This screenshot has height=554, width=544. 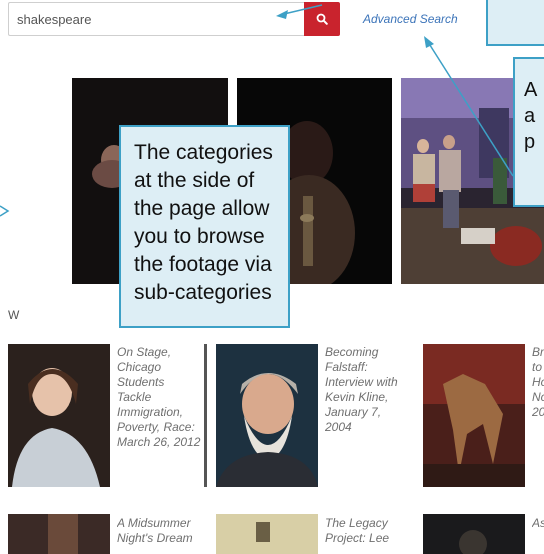 What do you see at coordinates (370, 534) in the screenshot?
I see `result-title-5: The Legacy Project: Lee` at bounding box center [370, 534].